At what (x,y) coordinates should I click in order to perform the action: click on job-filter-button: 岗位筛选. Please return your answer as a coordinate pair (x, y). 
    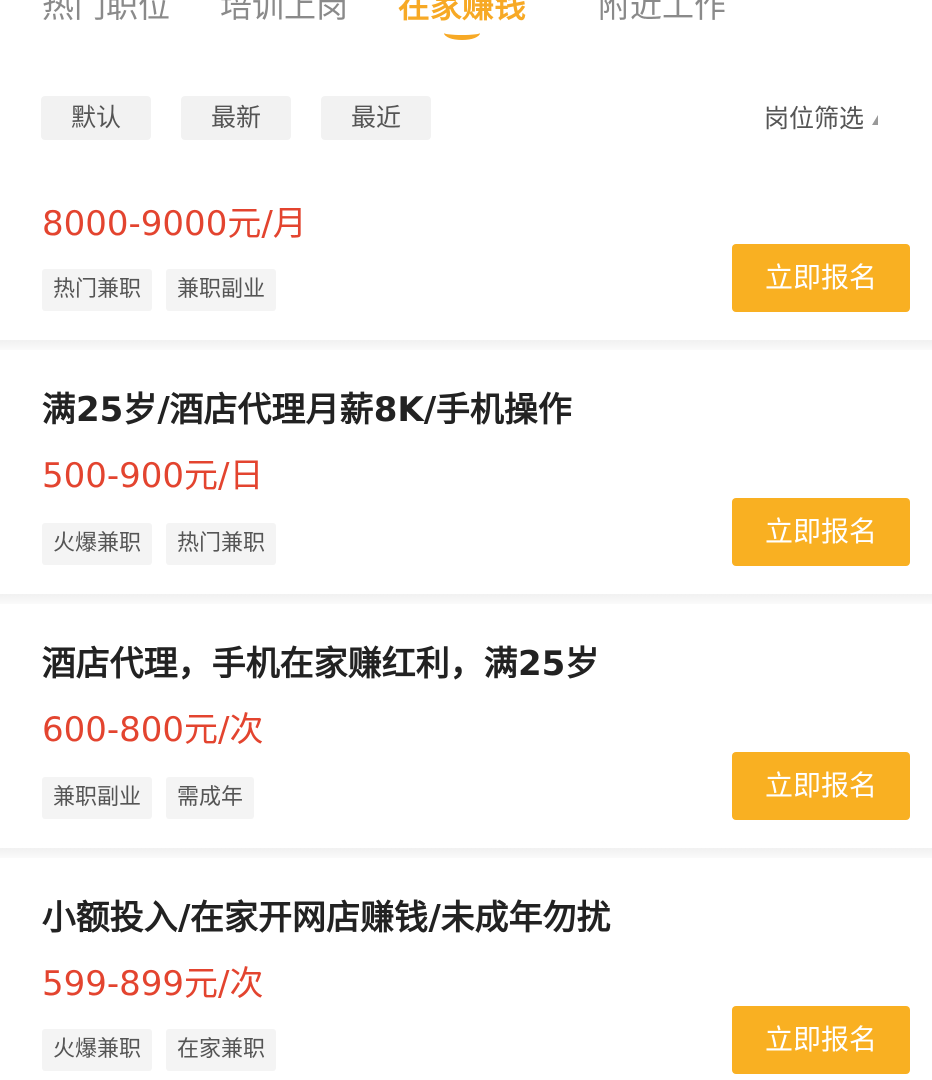
    Looking at the image, I should click on (821, 118).